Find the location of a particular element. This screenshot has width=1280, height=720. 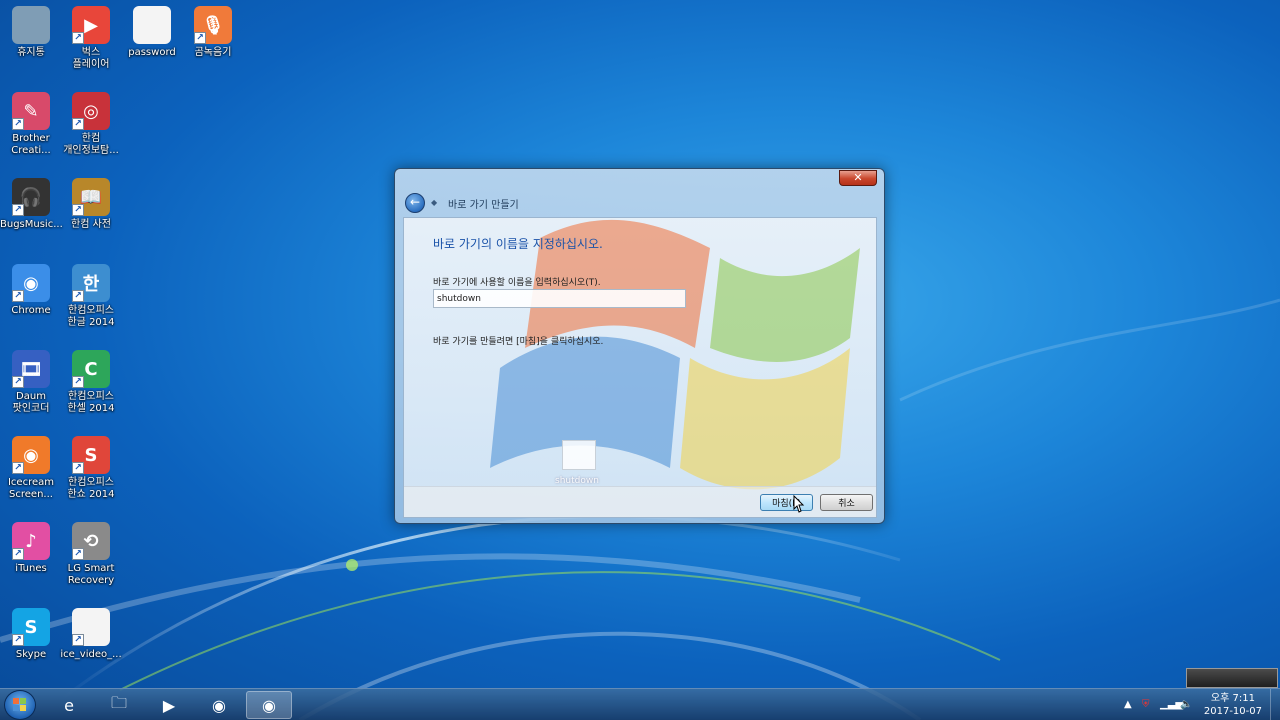

taskbar-icecream-button: ◉ is located at coordinates (269, 705).